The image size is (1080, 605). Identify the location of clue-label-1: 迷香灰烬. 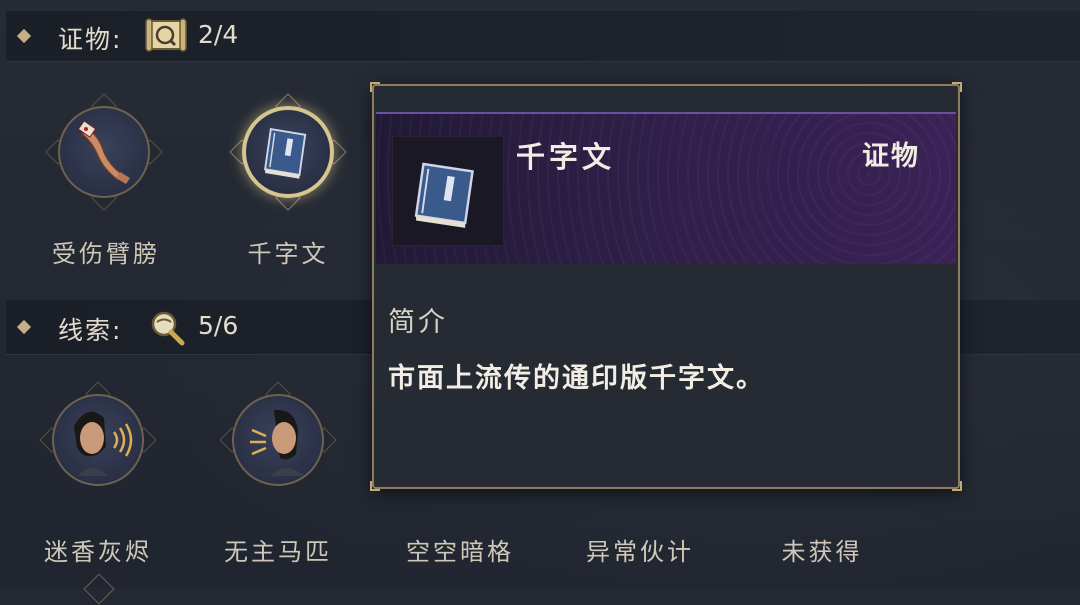
(98, 552).